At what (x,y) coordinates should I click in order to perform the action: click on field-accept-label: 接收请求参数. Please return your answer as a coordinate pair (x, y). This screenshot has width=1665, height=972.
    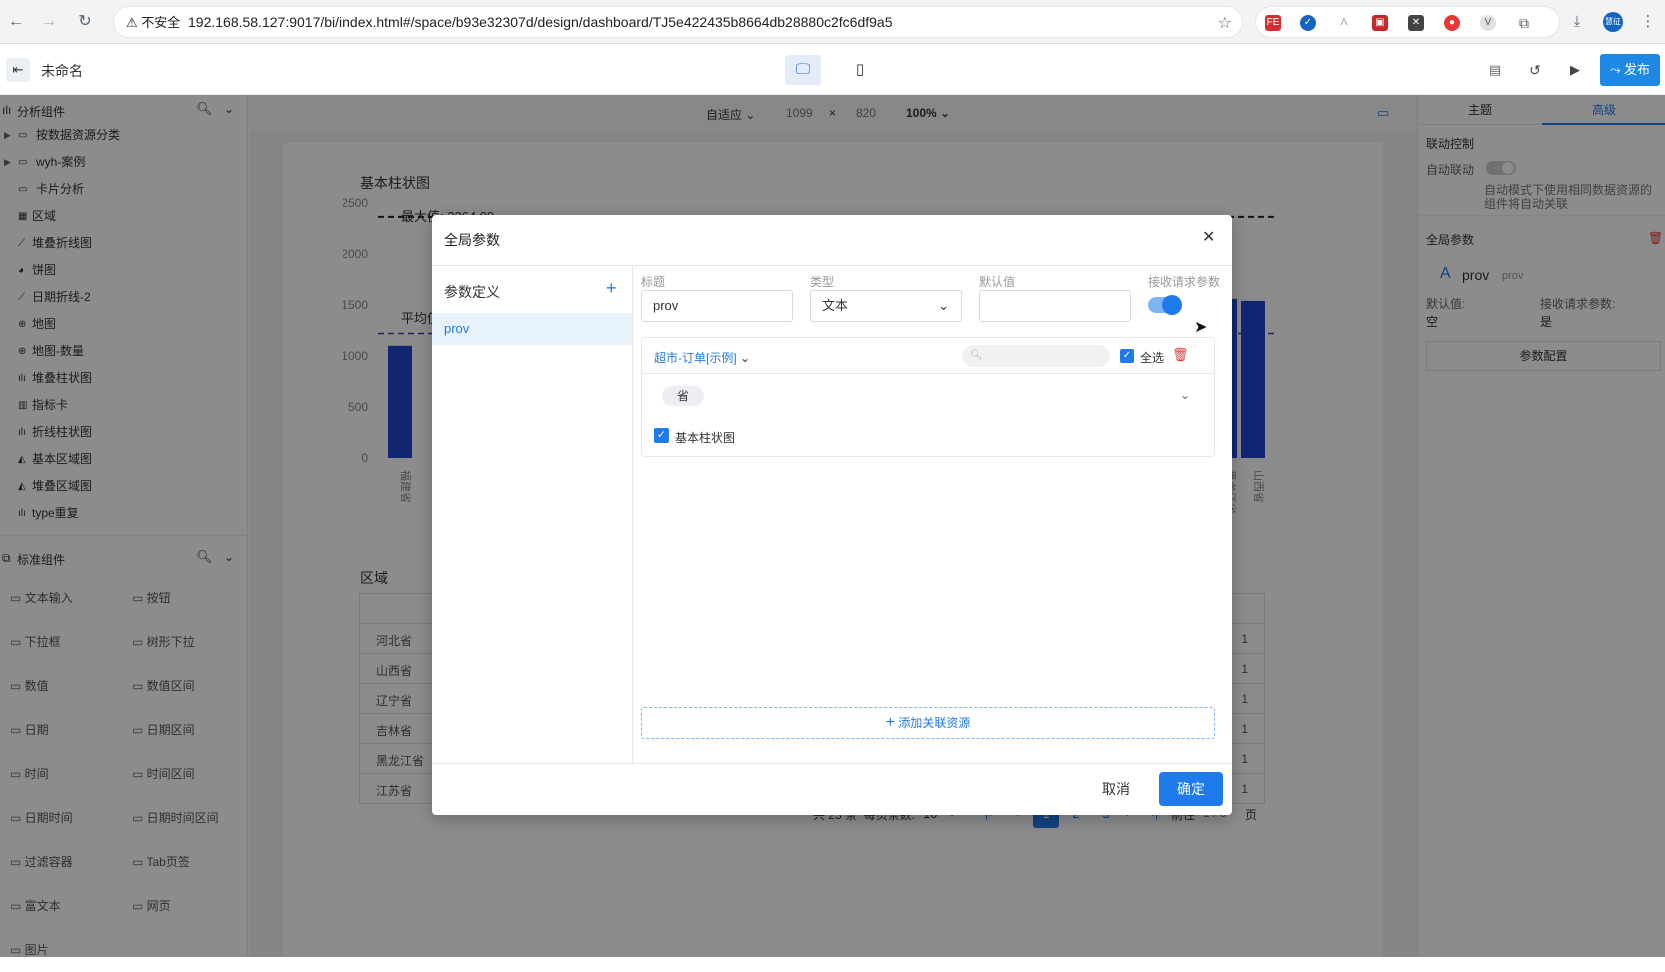
    Looking at the image, I should click on (1184, 282).